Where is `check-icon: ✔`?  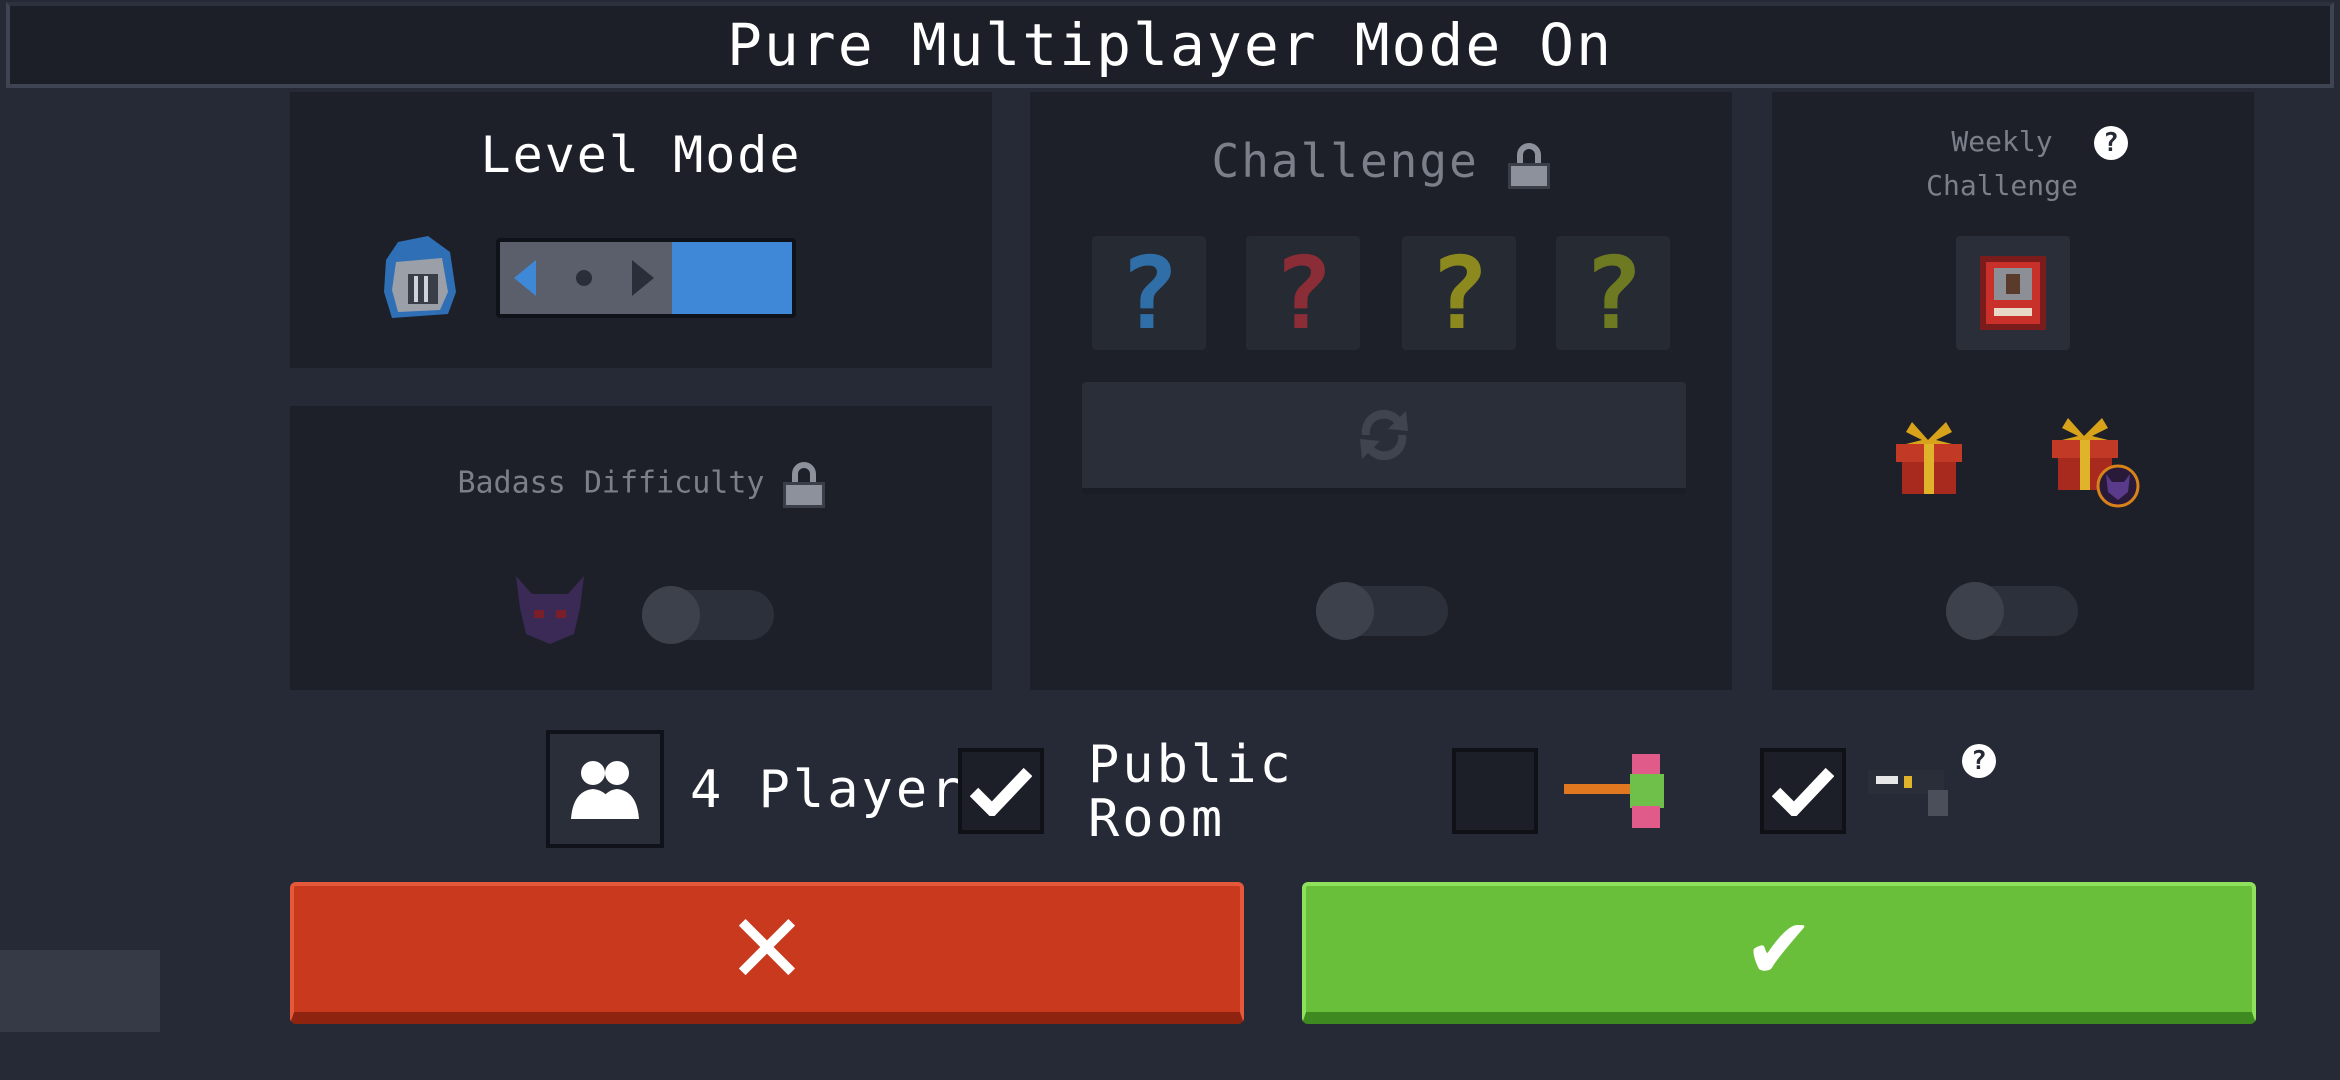
check-icon: ✔ is located at coordinates (1779, 949).